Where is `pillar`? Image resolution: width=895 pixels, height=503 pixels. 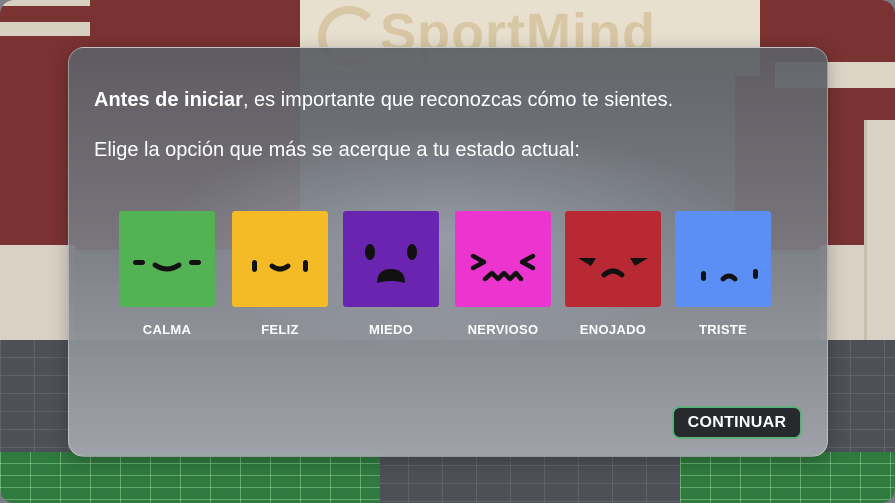
pillar is located at coordinates (879, 230).